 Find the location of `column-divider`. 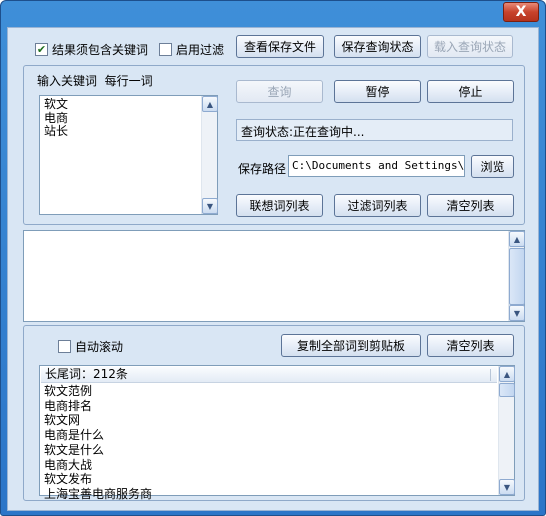

column-divider is located at coordinates (490, 375).